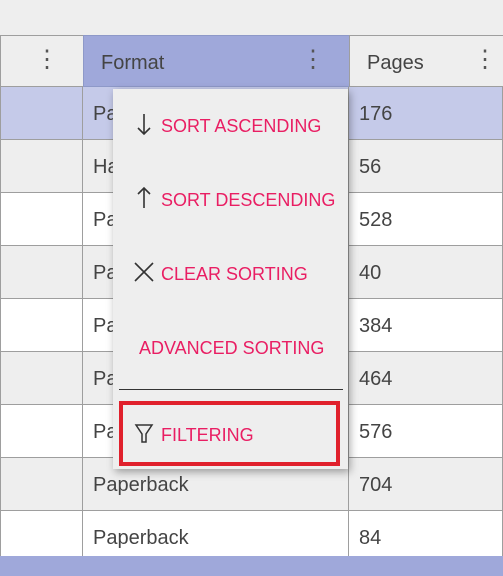 This screenshot has height=576, width=503. Describe the element at coordinates (426, 378) in the screenshot. I see `table-cell: 464` at that location.